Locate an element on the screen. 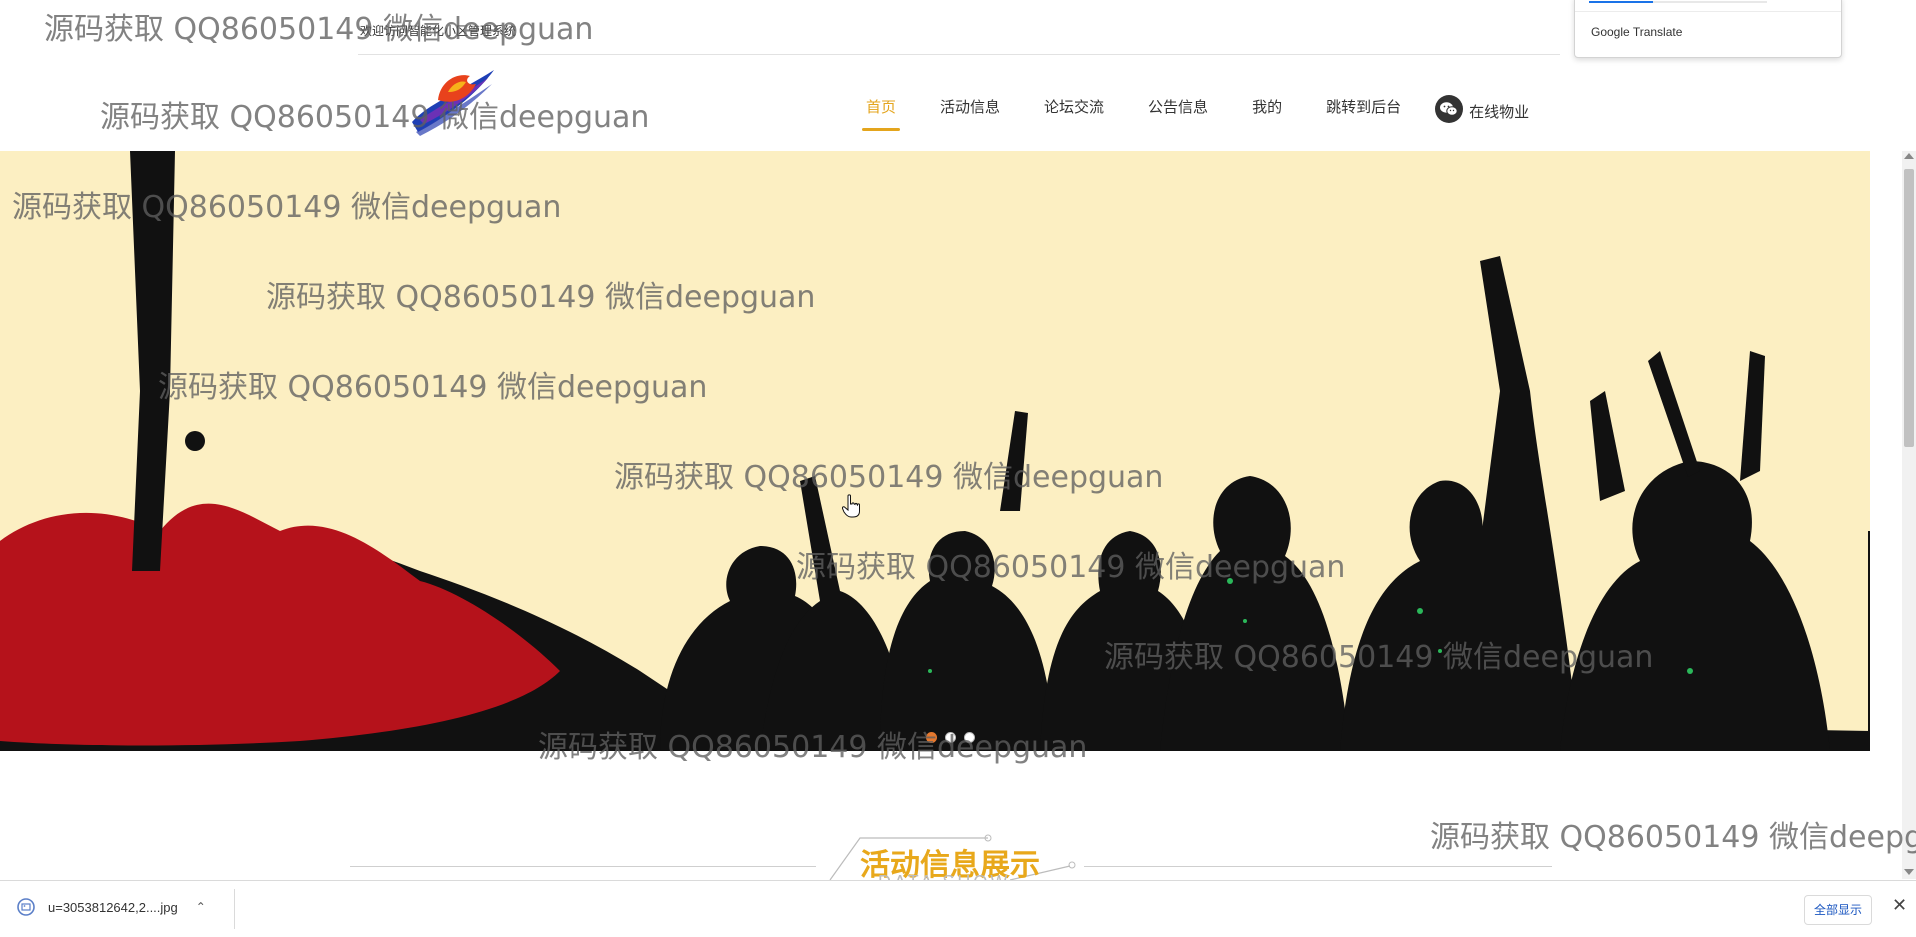 This screenshot has width=1916, height=937. section-line-right is located at coordinates (1318, 866).